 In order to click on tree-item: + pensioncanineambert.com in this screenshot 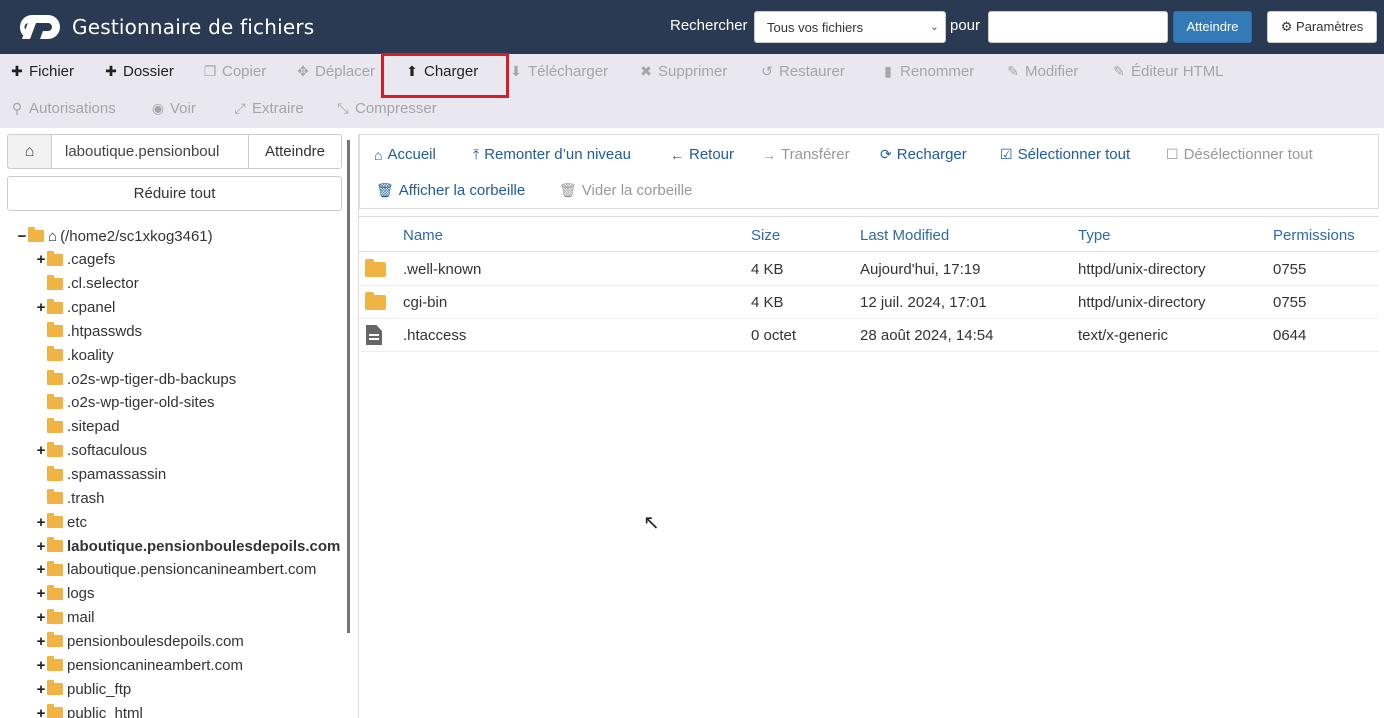, I will do `click(139, 665)`.